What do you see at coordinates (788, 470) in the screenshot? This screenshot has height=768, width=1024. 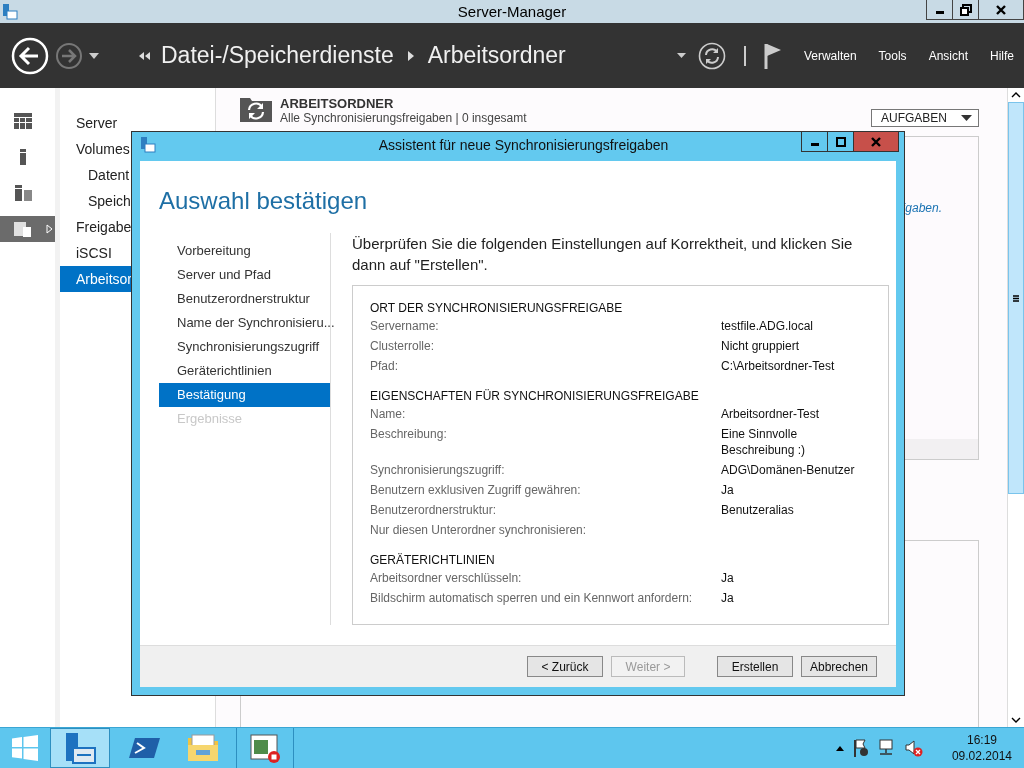 I see `setting-value: ADG\Domänen-Benutzer` at bounding box center [788, 470].